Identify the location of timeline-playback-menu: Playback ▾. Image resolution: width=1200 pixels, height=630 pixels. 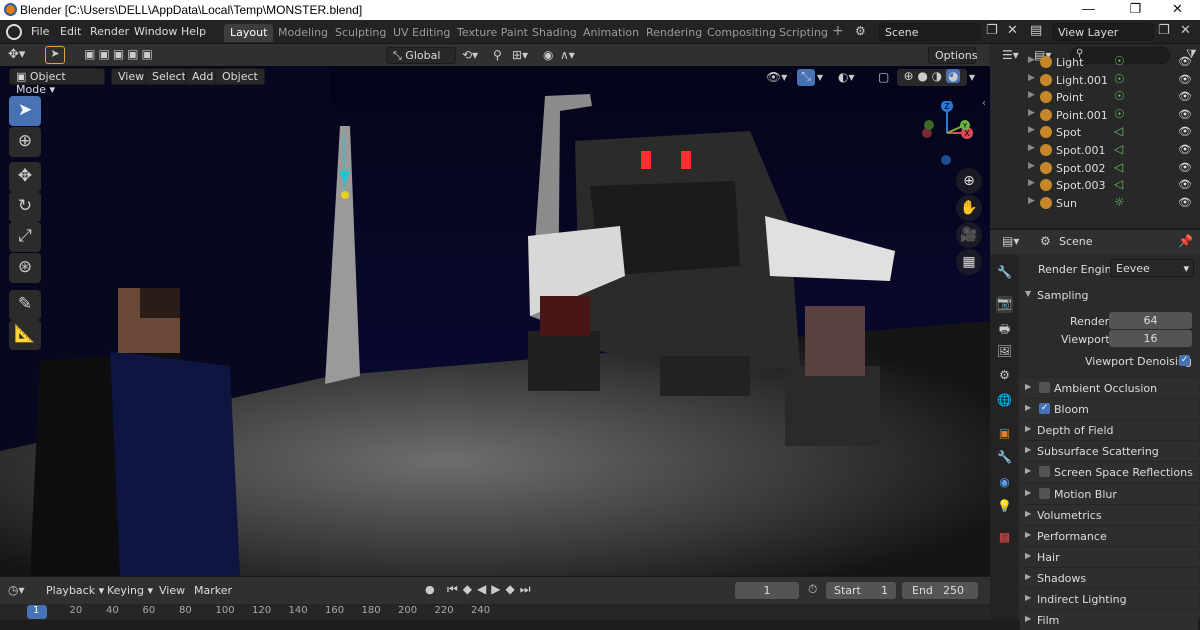
(75, 590).